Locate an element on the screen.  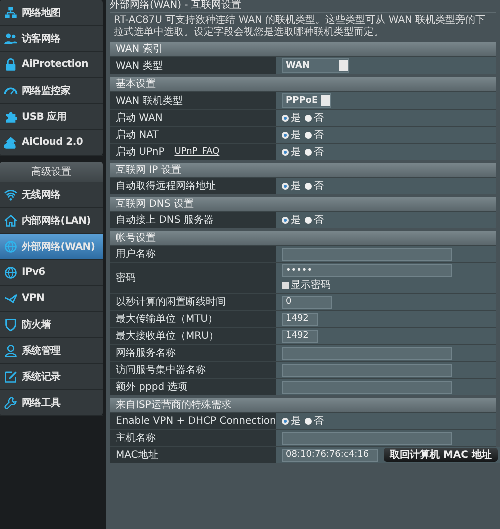
dropdown: PPPoE is located at coordinates (307, 100).